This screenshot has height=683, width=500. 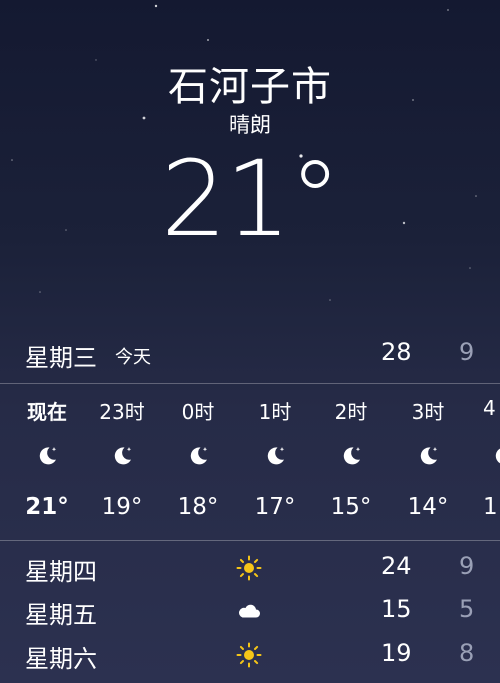 What do you see at coordinates (467, 609) in the screenshot?
I see `daily-low: 5` at bounding box center [467, 609].